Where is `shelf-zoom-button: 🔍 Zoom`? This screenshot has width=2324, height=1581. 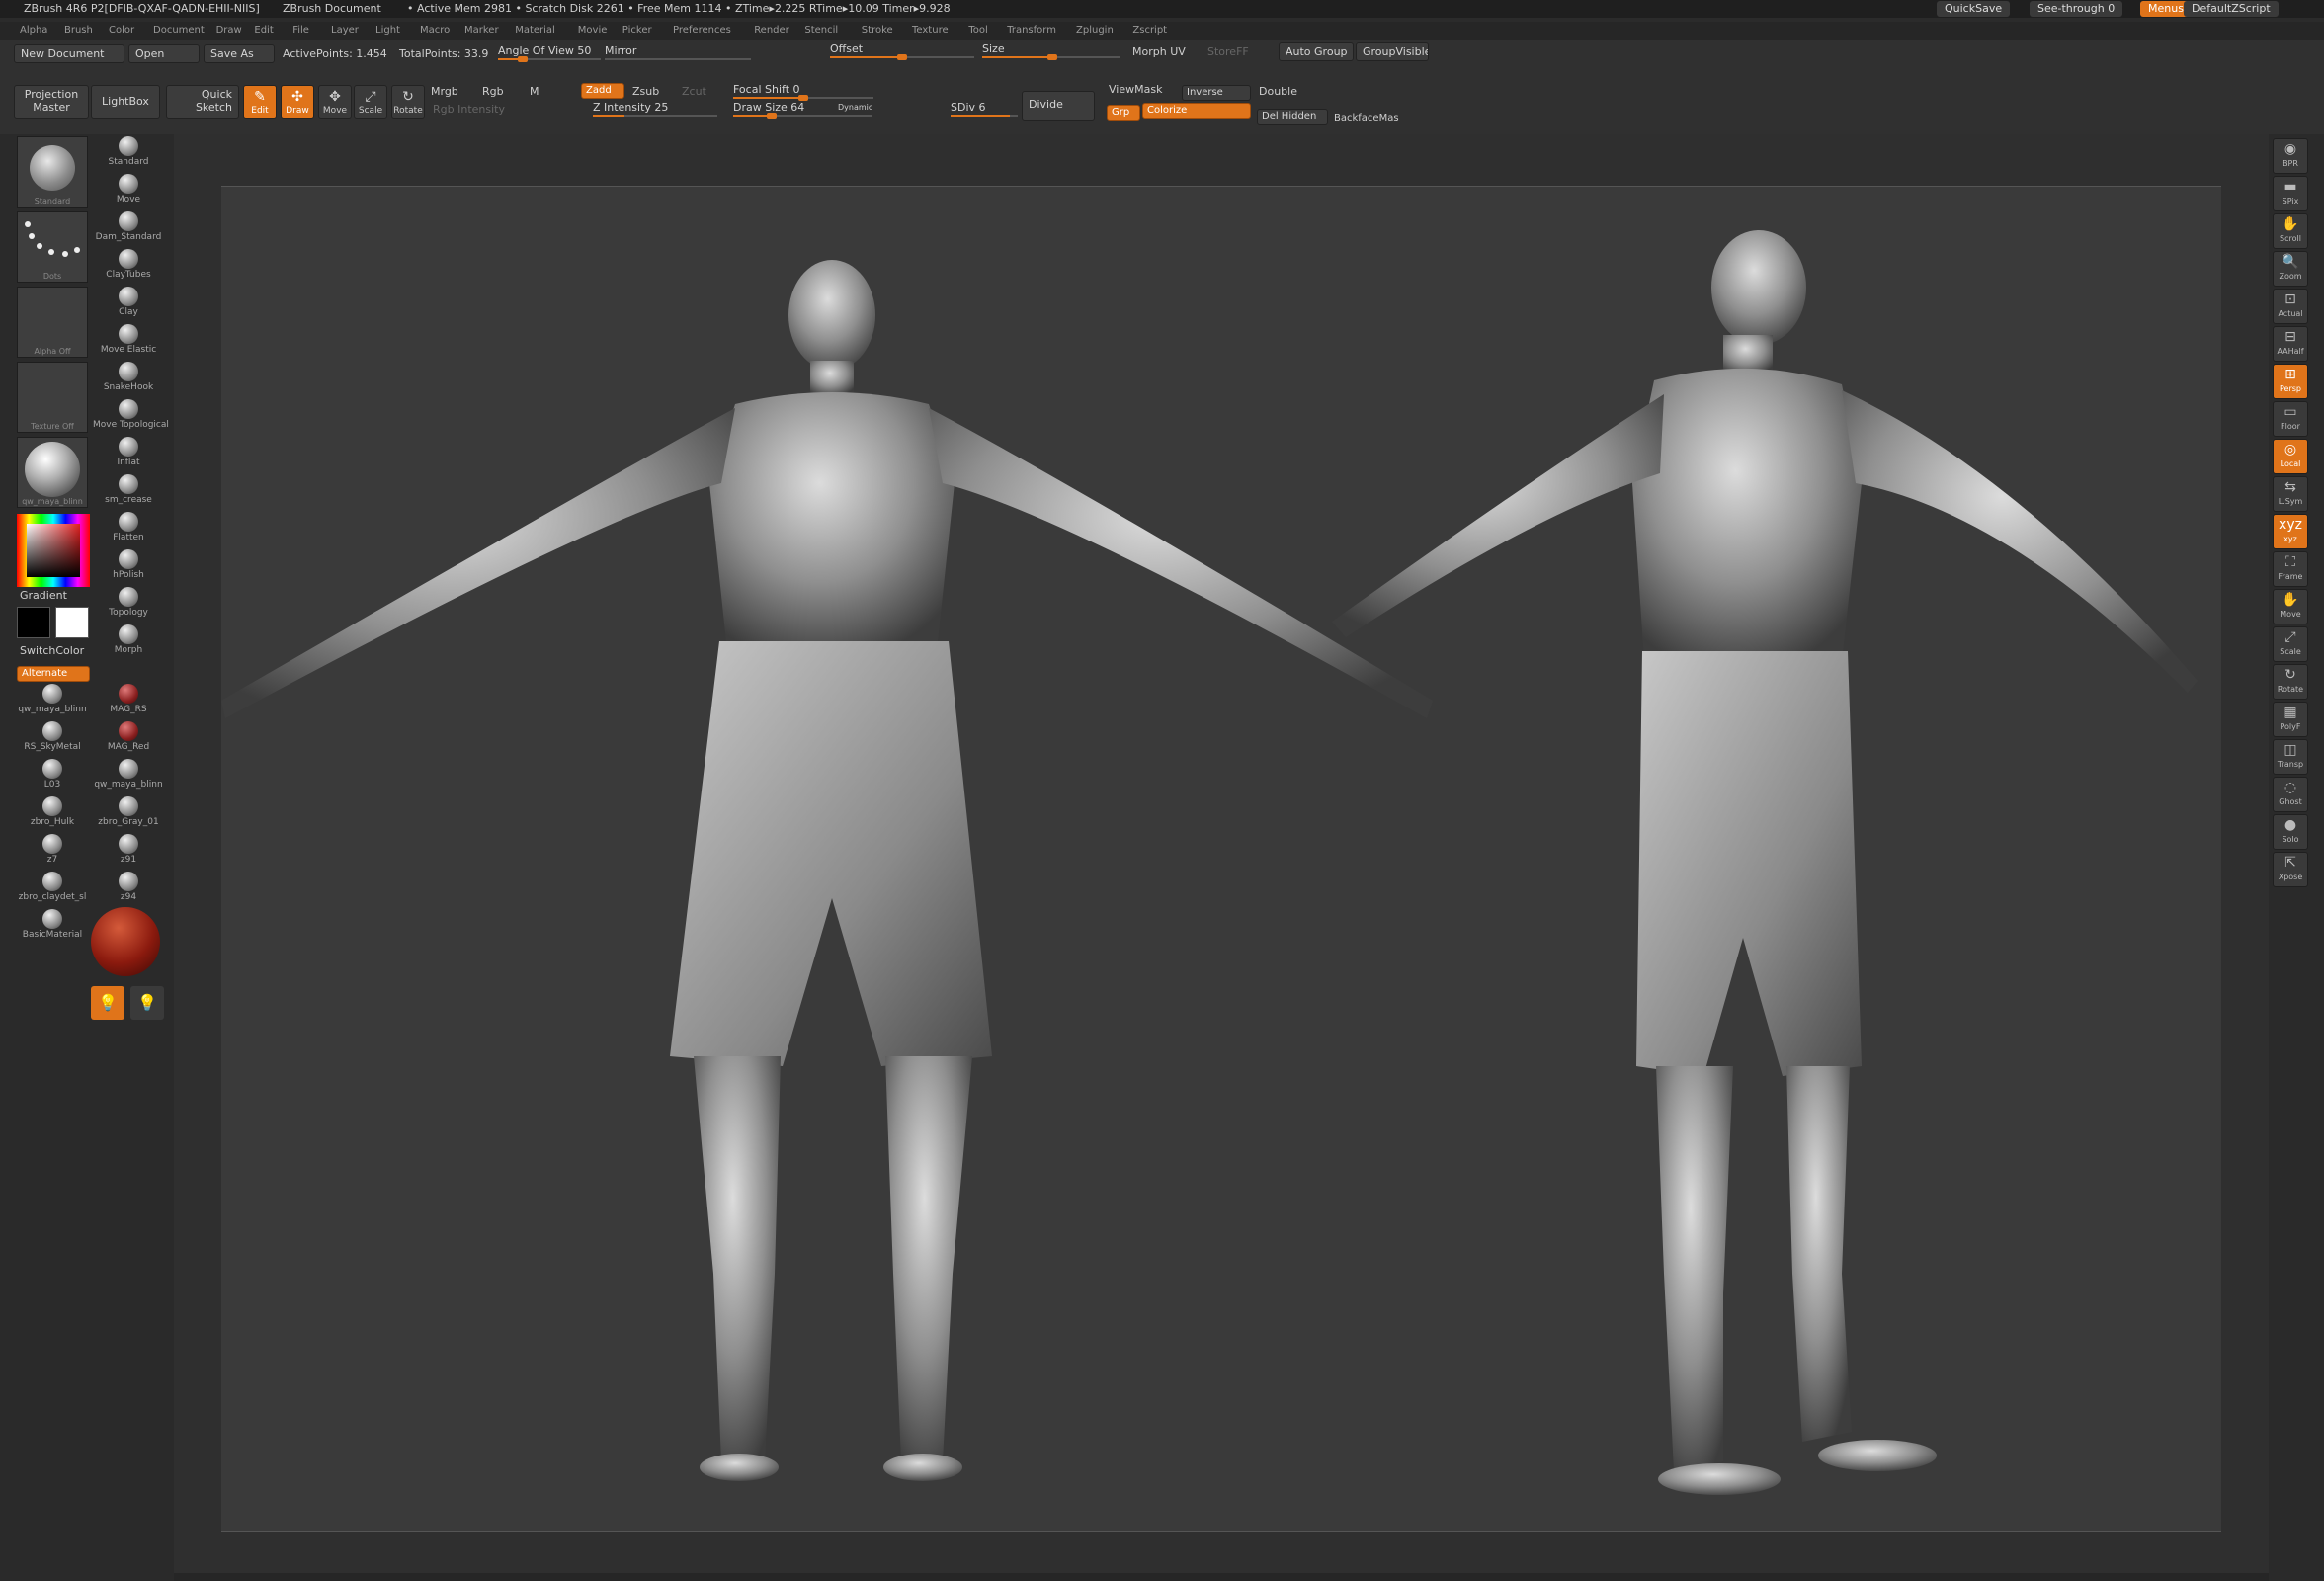
shelf-zoom-button: 🔍 Zoom is located at coordinates (2290, 269).